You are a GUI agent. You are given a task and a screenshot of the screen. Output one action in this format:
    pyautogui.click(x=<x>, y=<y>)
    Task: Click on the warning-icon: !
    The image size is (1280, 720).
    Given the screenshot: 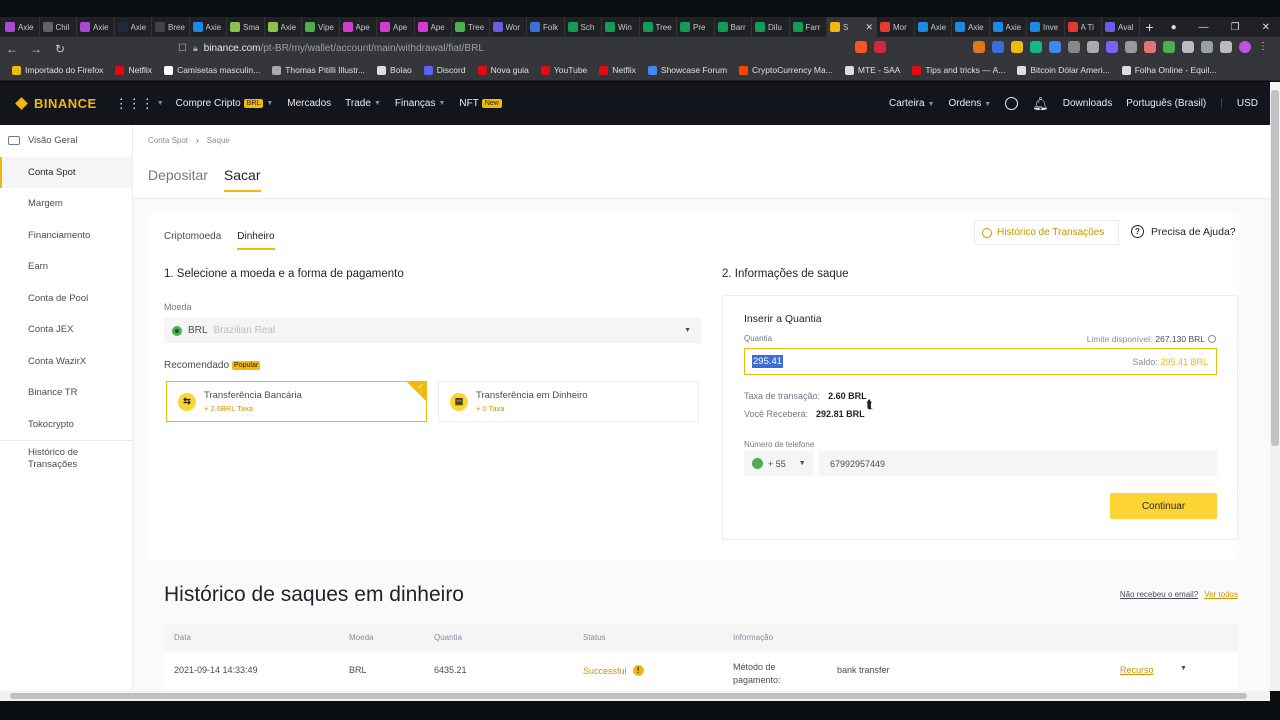 What is the action you would take?
    pyautogui.click(x=638, y=670)
    